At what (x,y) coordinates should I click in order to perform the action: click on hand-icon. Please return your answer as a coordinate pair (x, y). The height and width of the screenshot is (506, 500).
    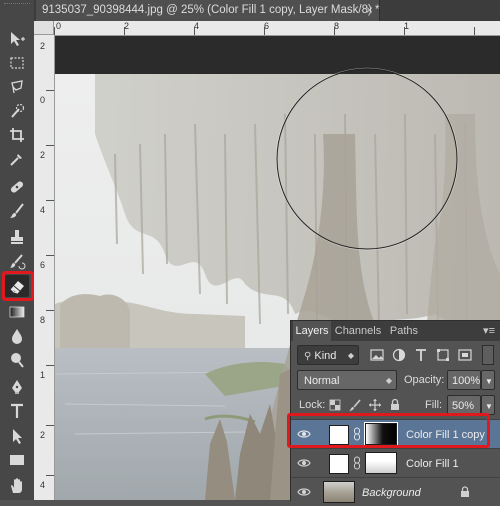
    Looking at the image, I should click on (16, 485).